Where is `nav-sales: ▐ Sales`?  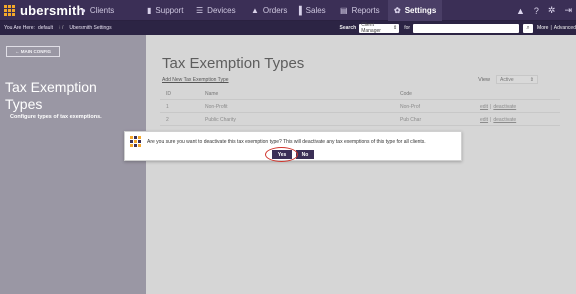
nav-sales: ▐ Sales is located at coordinates (311, 10).